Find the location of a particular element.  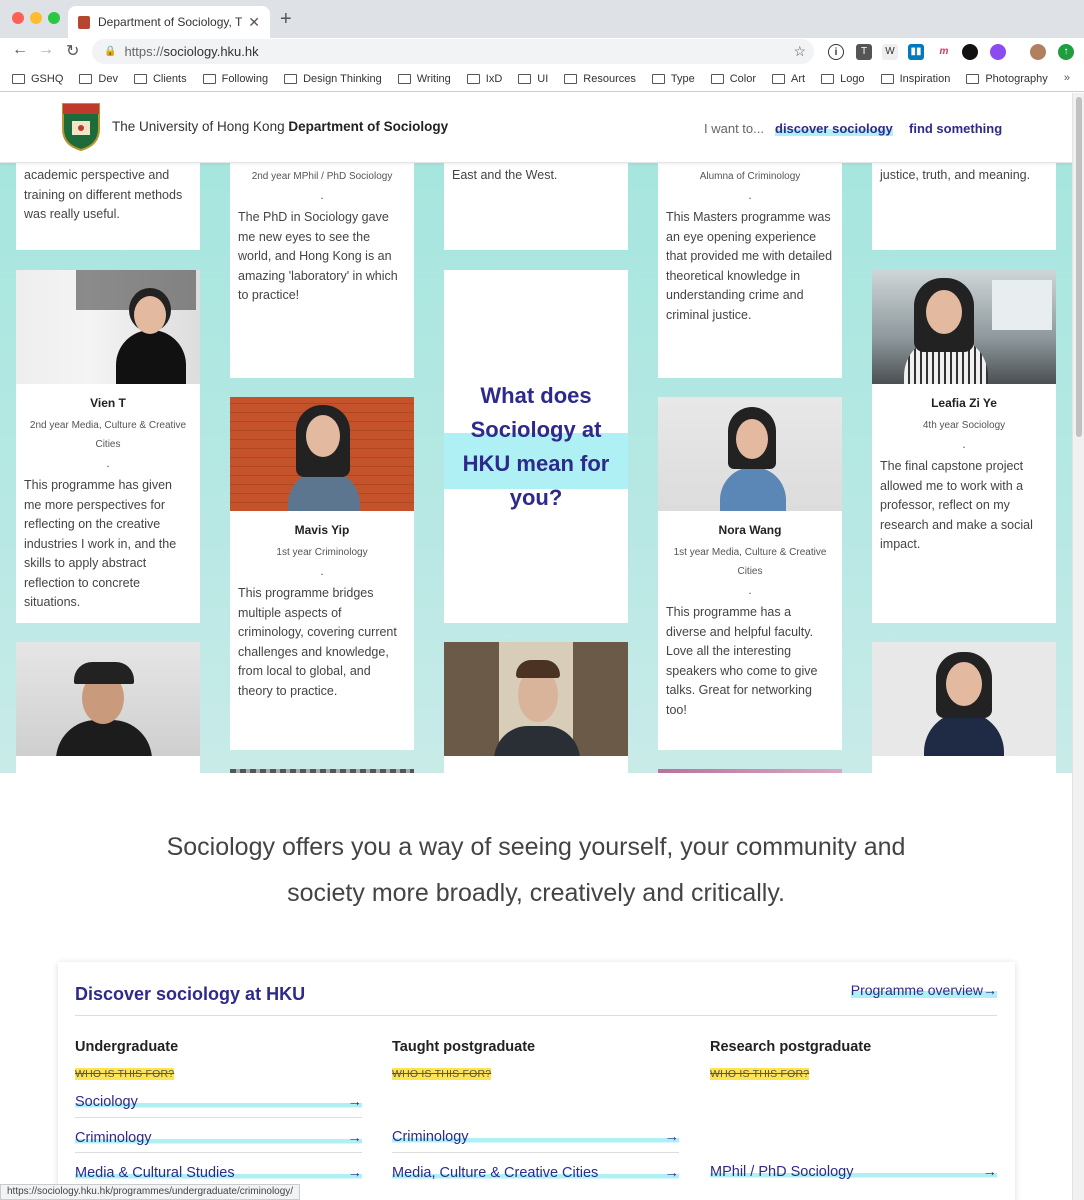

bookmark-folder: Dev is located at coordinates (98, 79).